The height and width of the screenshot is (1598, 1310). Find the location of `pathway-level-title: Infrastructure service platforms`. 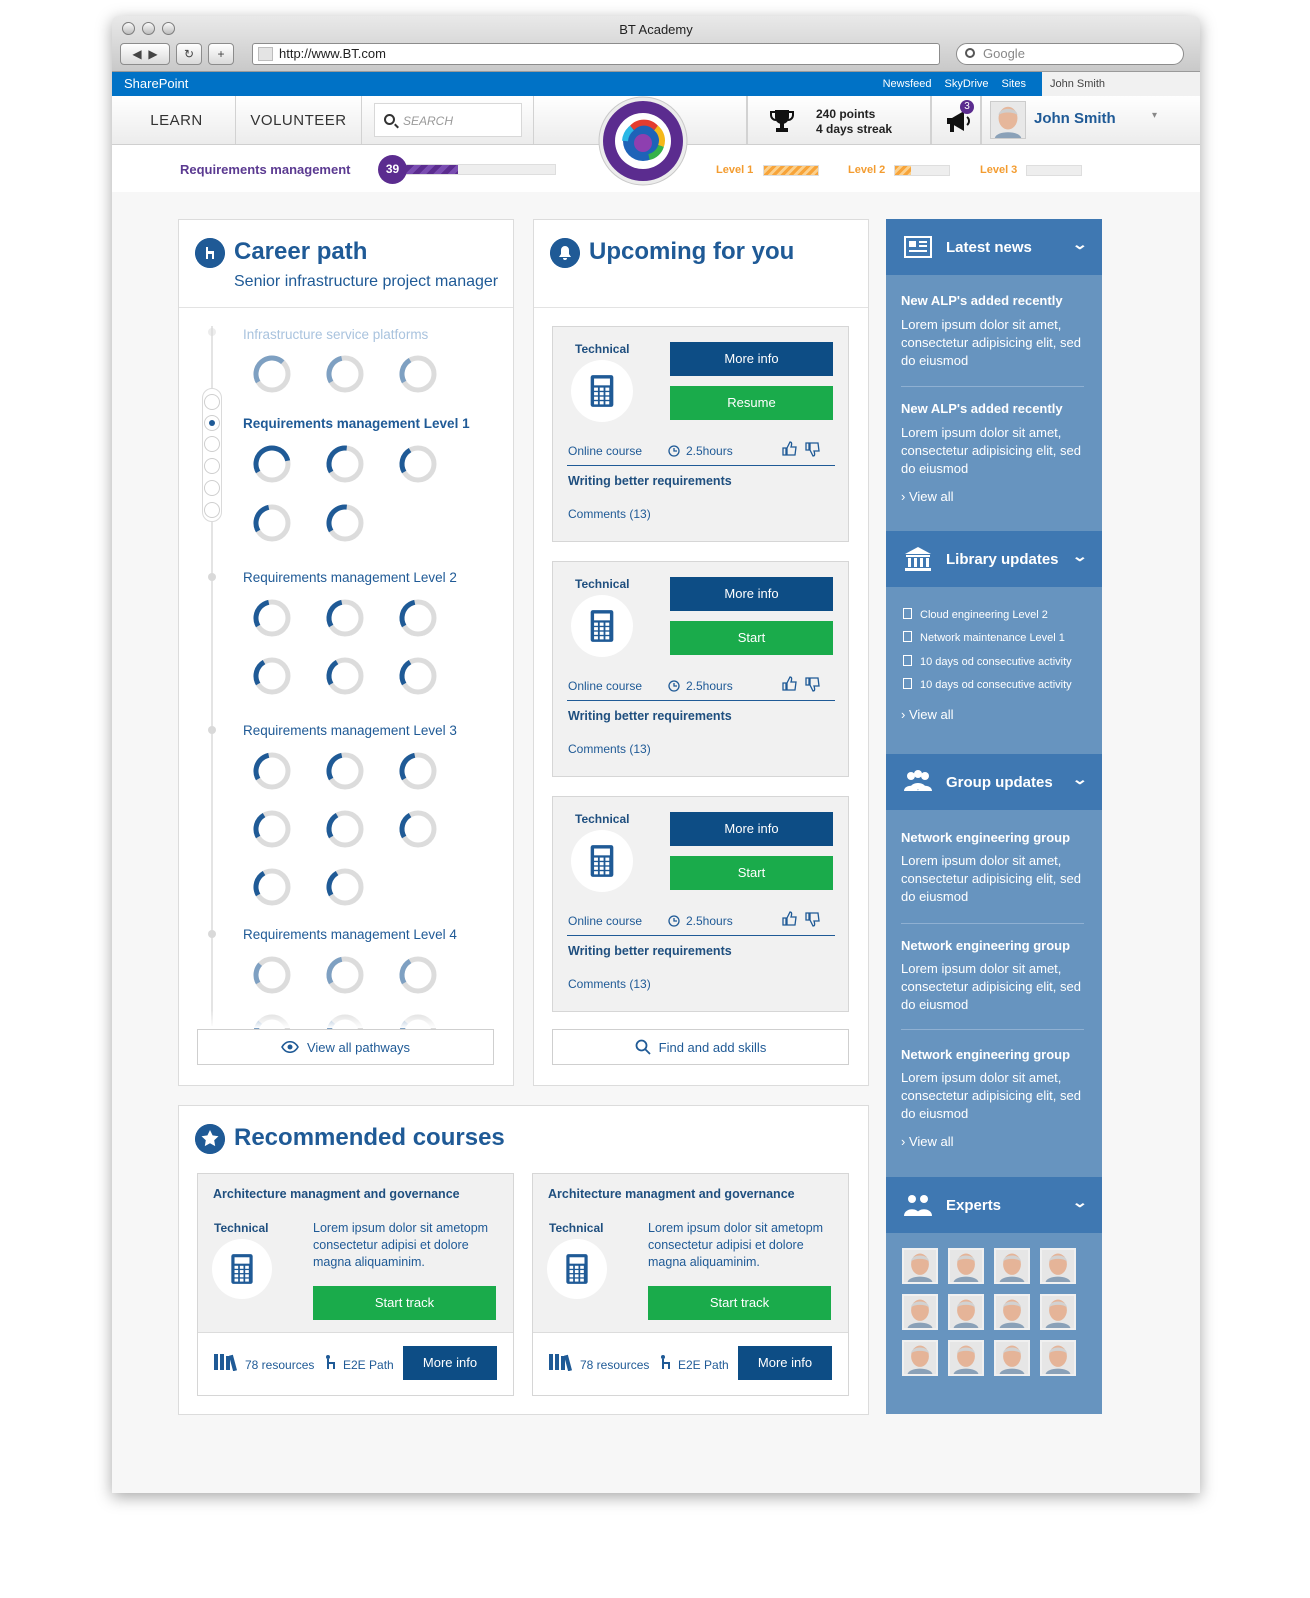

pathway-level-title: Infrastructure service platforms is located at coordinates (335, 334).